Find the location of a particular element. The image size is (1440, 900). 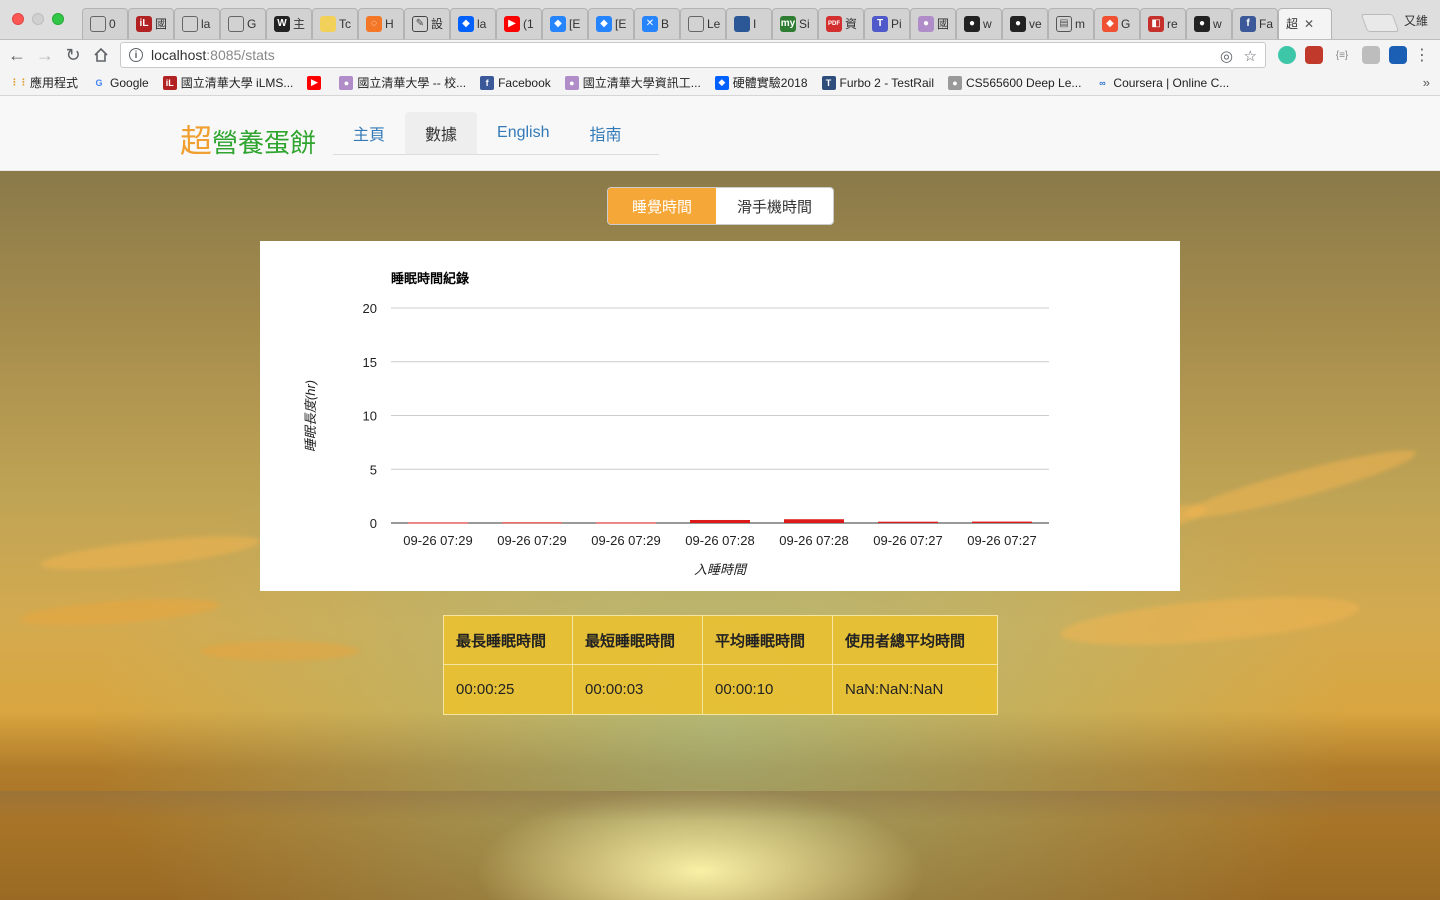

browser-tab: 0 is located at coordinates (105, 23).